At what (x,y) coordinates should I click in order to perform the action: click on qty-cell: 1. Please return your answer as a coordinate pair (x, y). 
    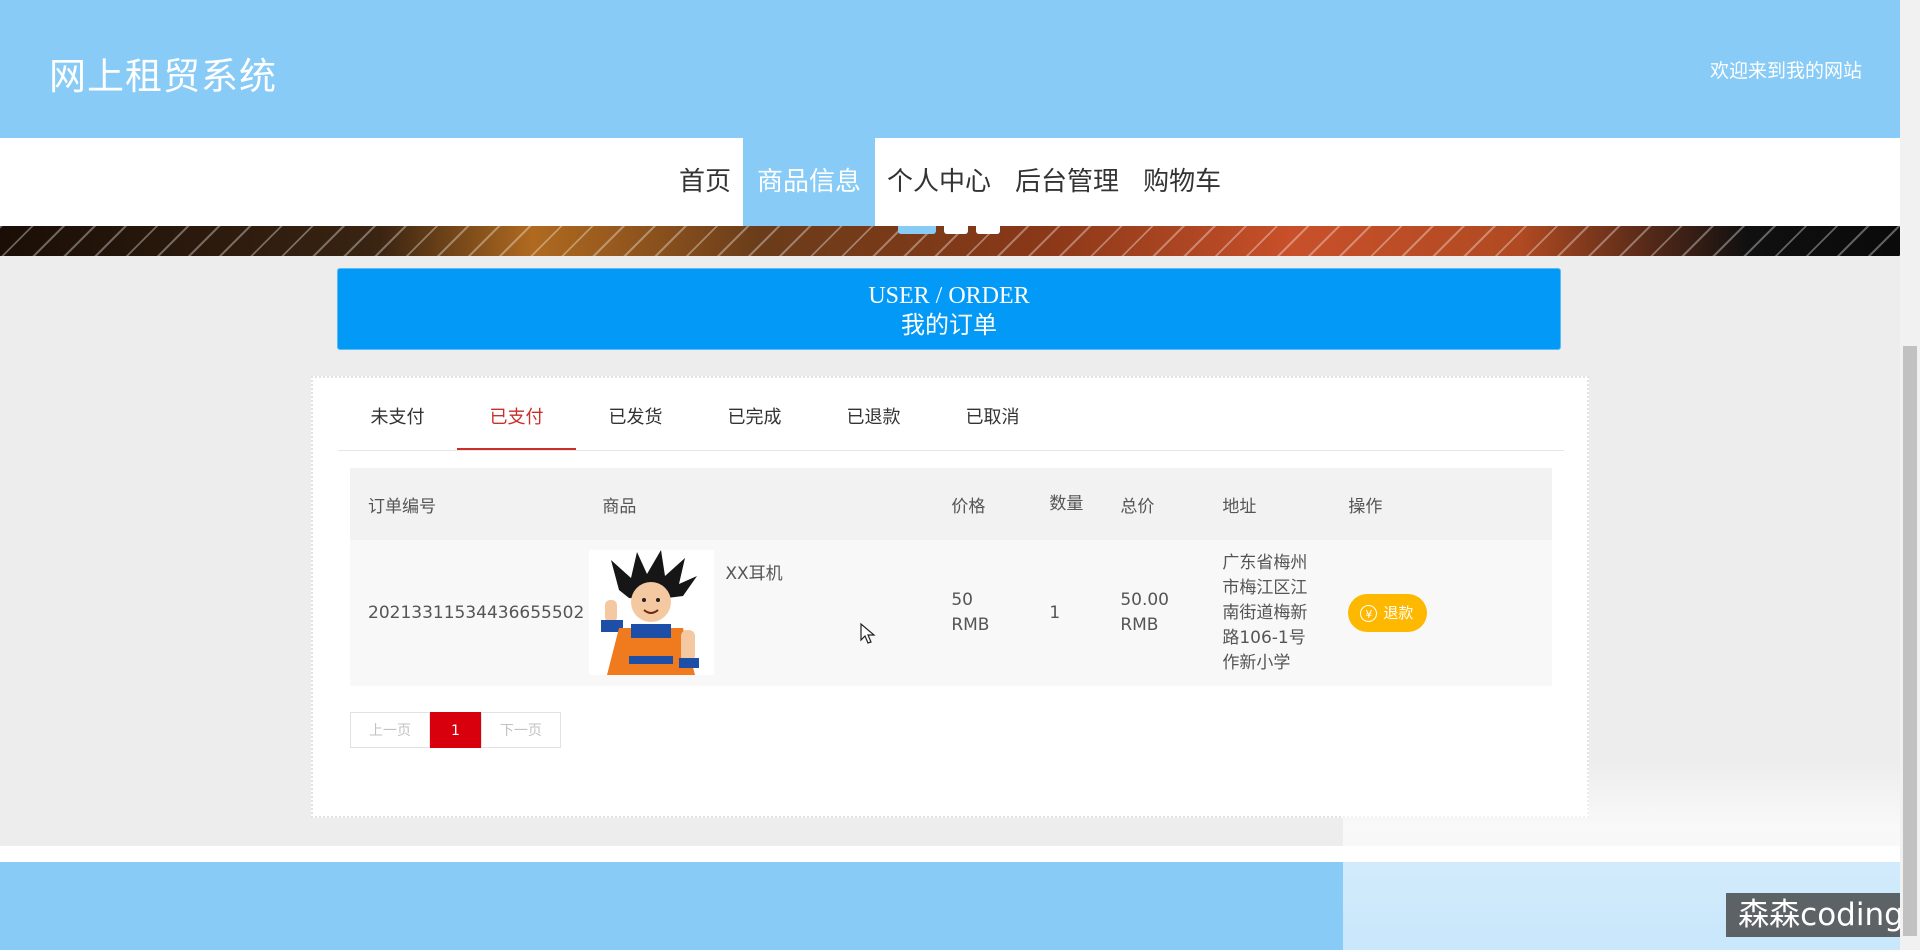
    Looking at the image, I should click on (1067, 613).